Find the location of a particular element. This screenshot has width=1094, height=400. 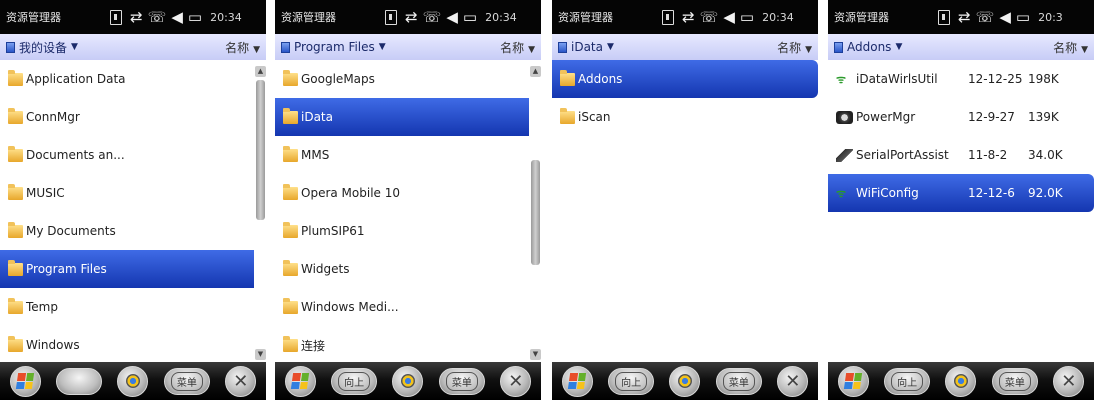

camera-icon is located at coordinates (684, 381).